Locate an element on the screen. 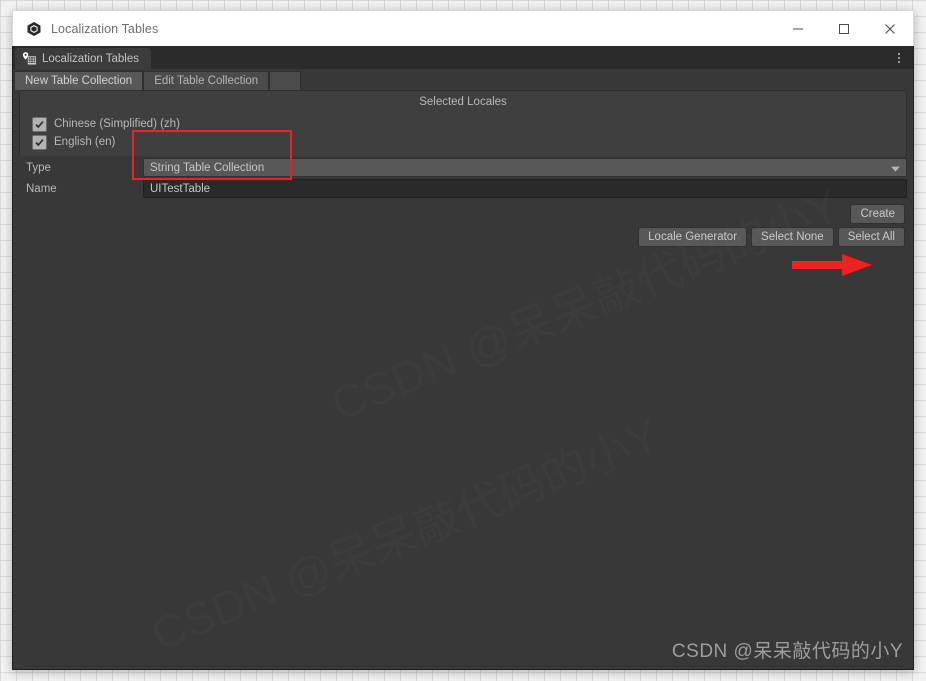  csdn-watermark: CSDN @呆呆敲代码的小Y is located at coordinates (787, 651).